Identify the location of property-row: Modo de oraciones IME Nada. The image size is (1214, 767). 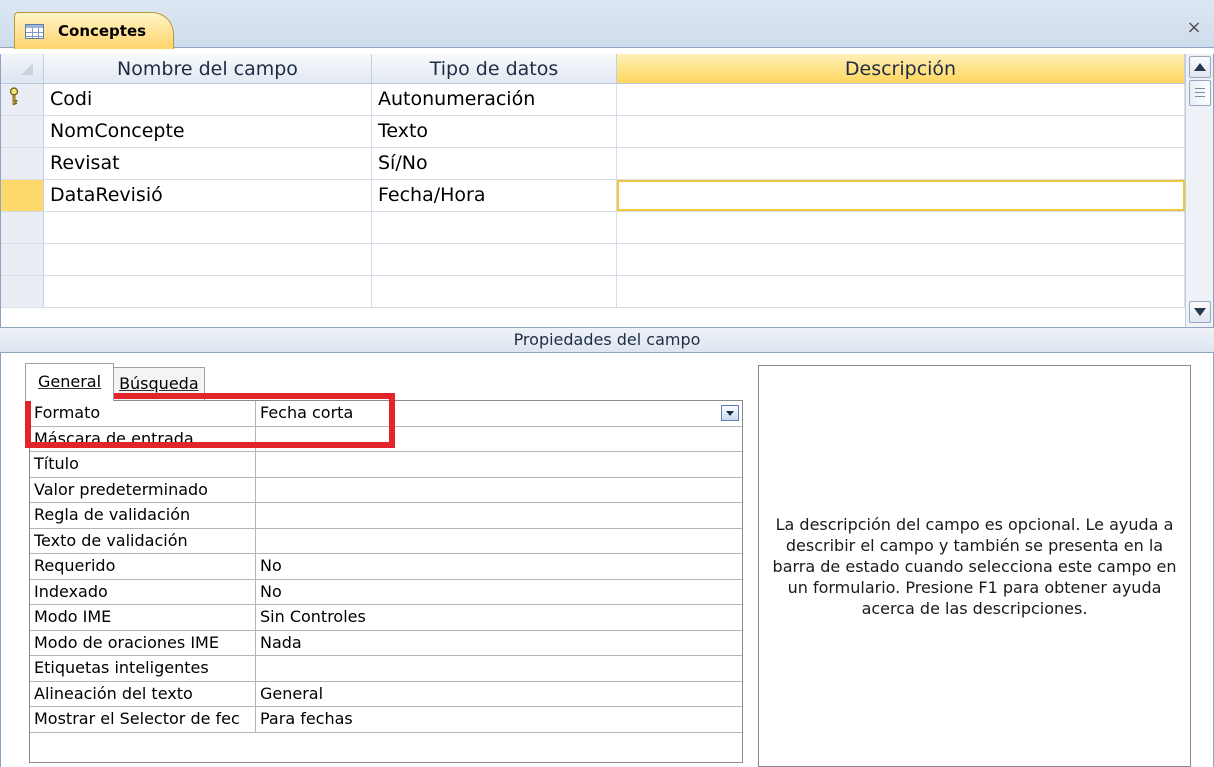
(386, 643).